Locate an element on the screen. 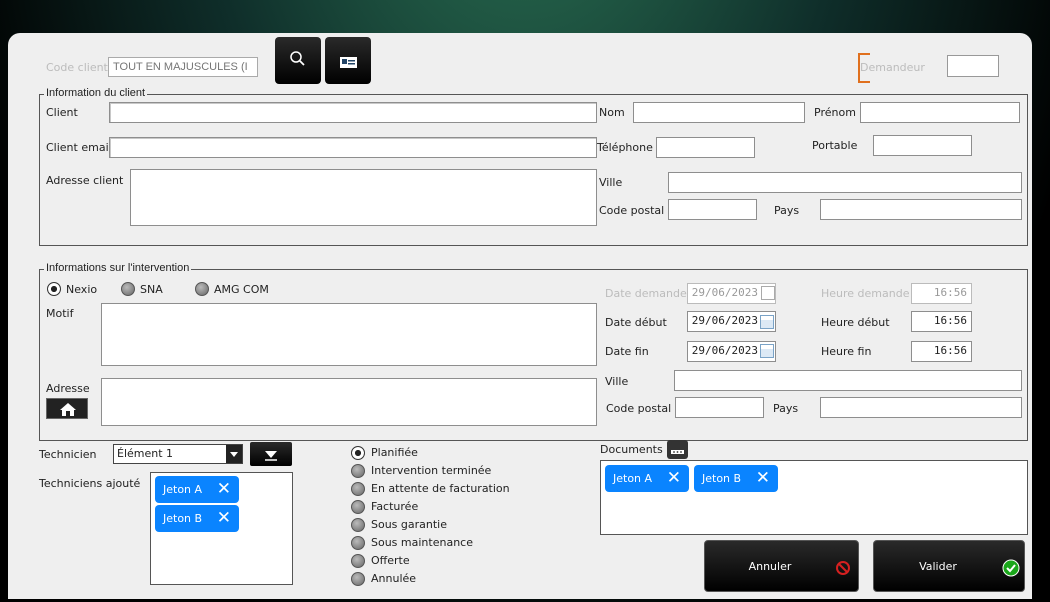 The height and width of the screenshot is (602, 1050). search-icon is located at coordinates (297, 58).